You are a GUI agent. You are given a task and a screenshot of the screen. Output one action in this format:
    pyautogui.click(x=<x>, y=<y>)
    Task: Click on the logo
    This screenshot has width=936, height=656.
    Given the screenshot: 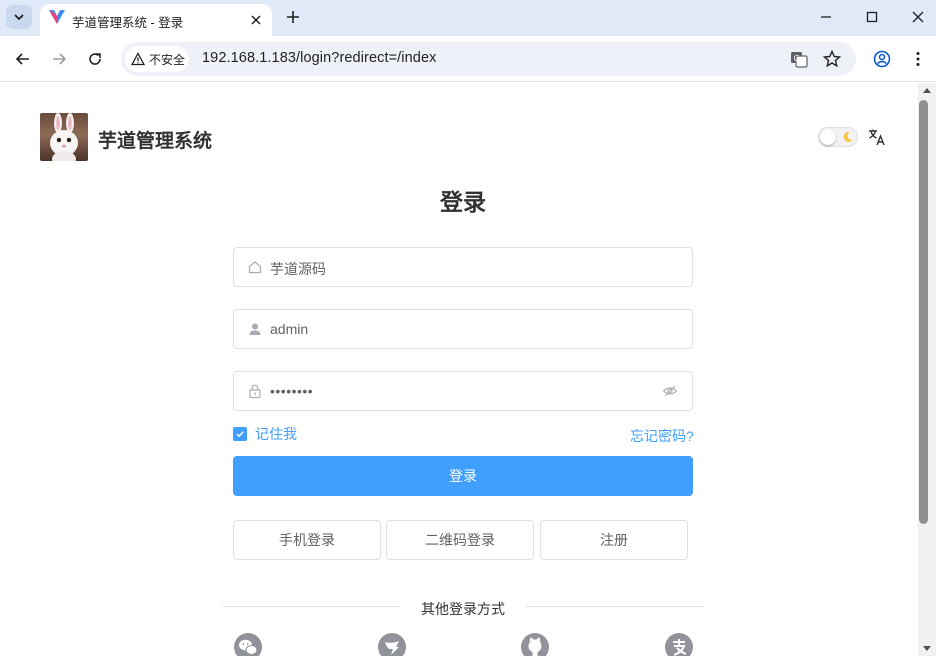 What is the action you would take?
    pyautogui.click(x=64, y=137)
    